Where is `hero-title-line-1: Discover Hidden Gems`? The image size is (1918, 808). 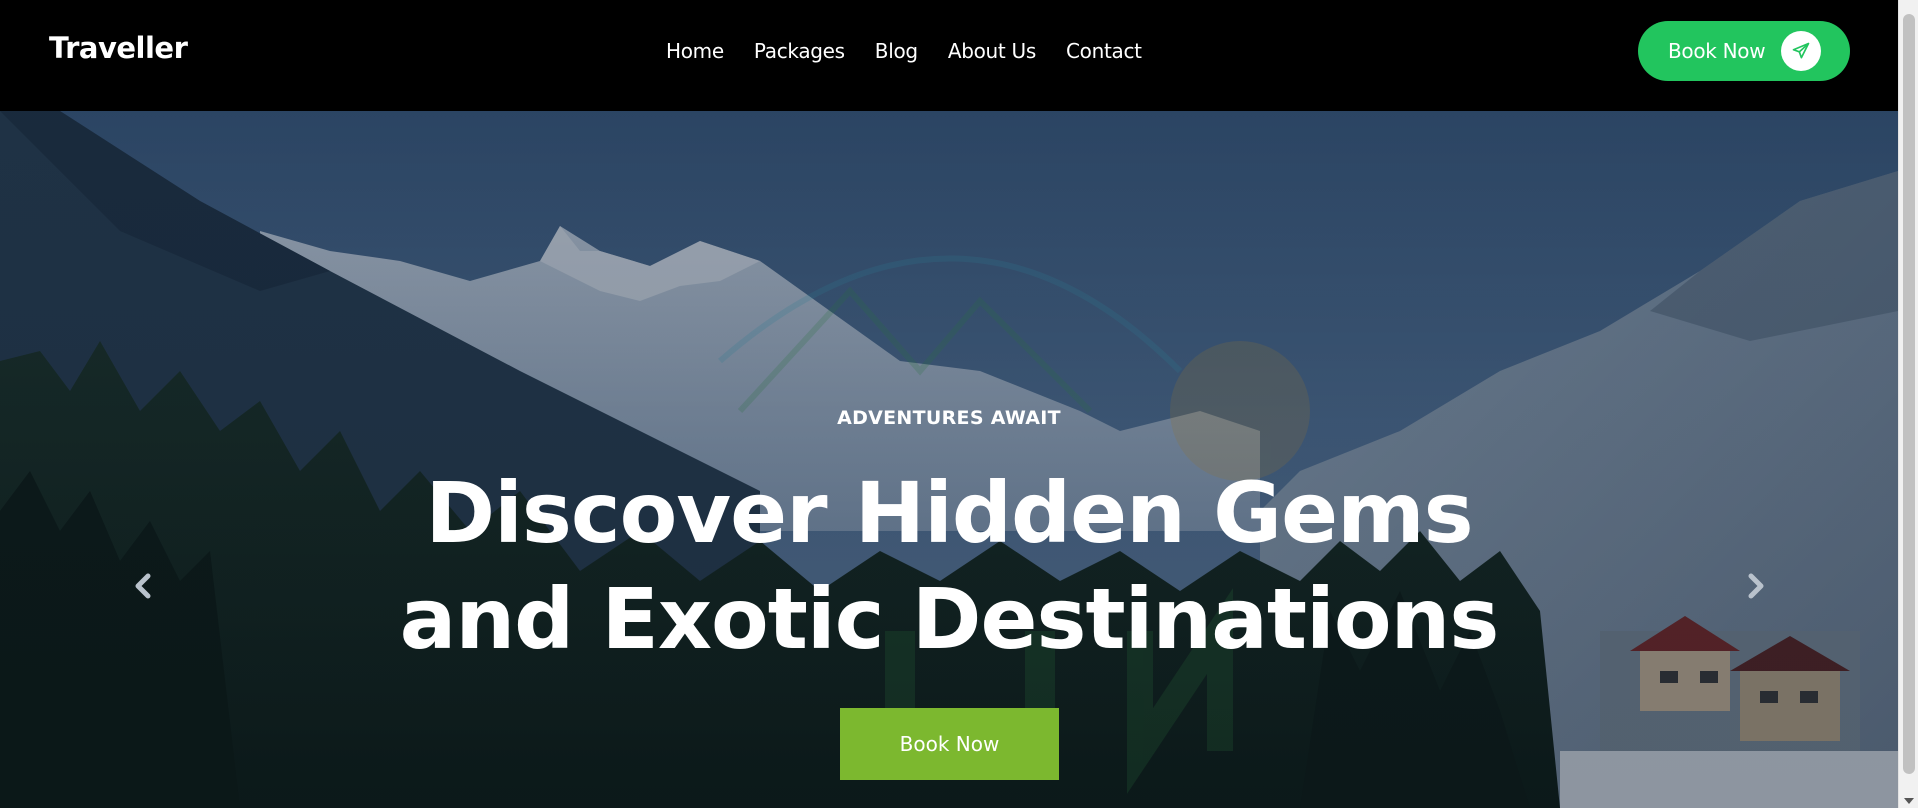 hero-title-line-1: Discover Hidden Gems is located at coordinates (949, 513).